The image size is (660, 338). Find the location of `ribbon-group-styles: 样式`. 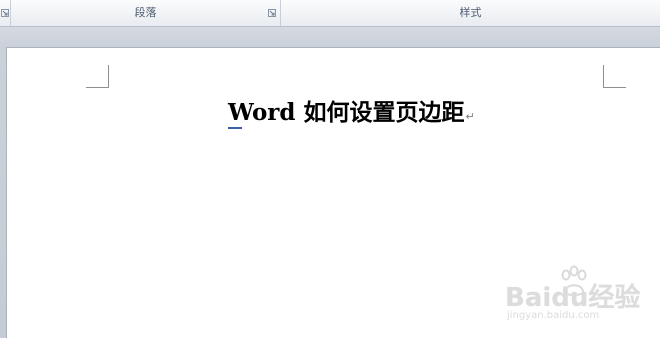

ribbon-group-styles: 样式 is located at coordinates (470, 13).